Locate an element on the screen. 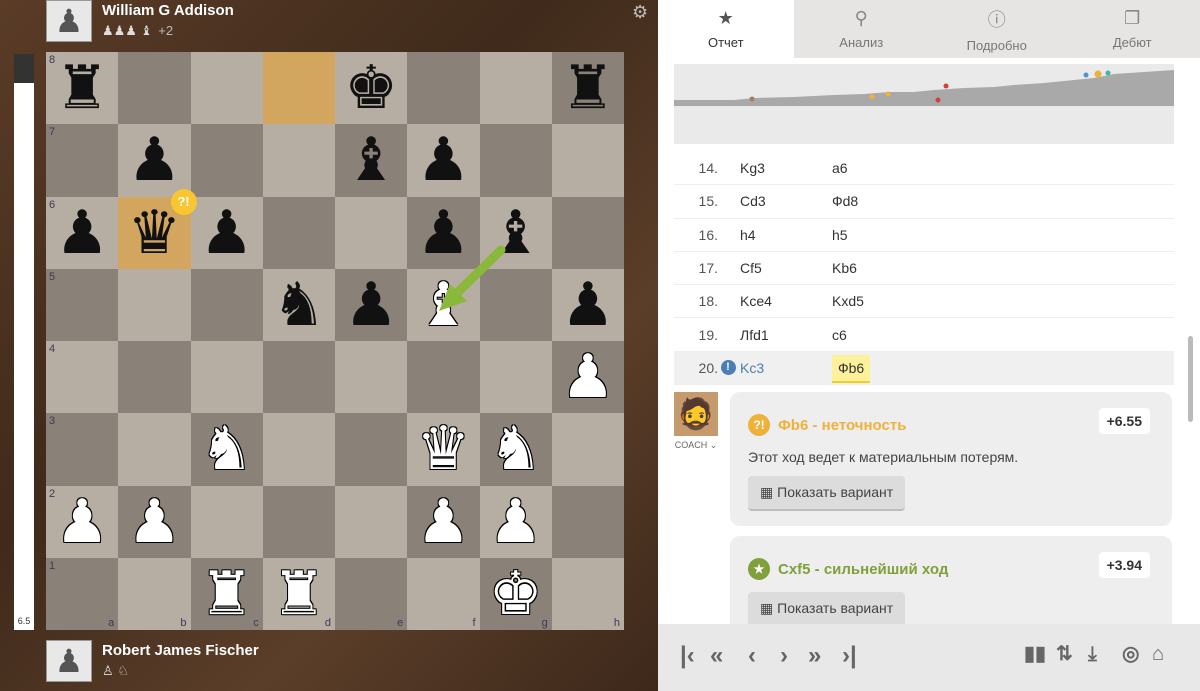 The width and height of the screenshot is (1200, 691). square-d1: d ♜ is located at coordinates (298, 593).